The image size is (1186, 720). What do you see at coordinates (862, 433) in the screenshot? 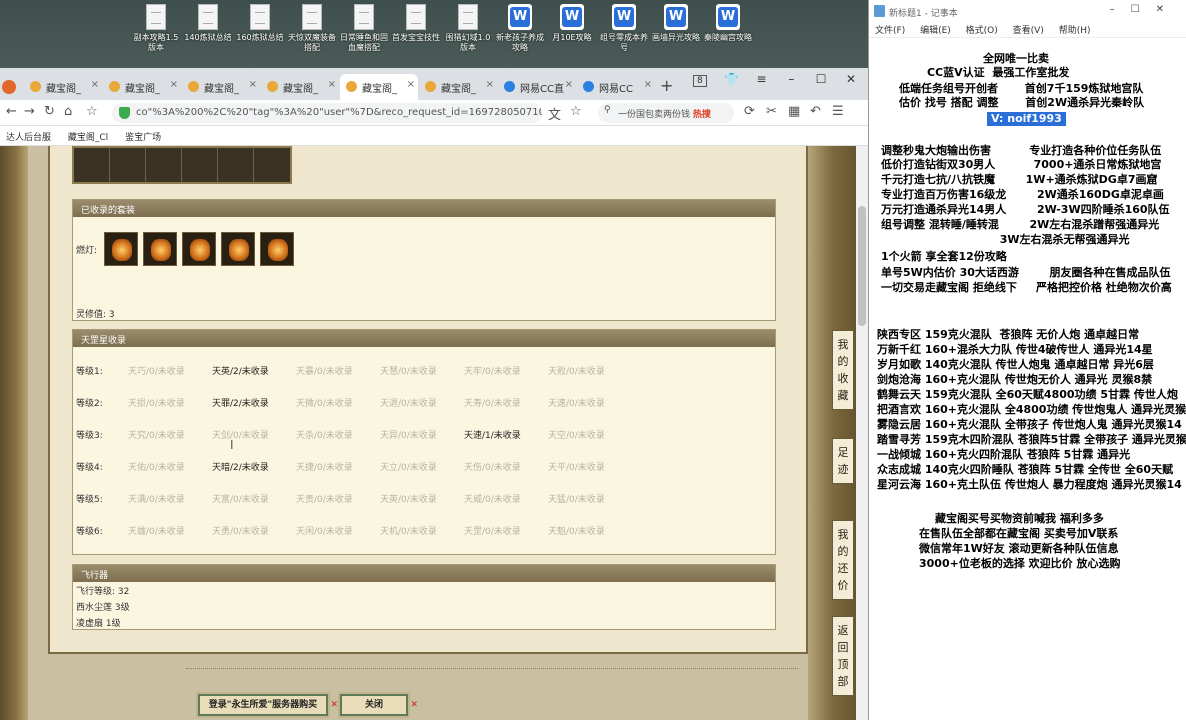
I see `page-scrollbar` at bounding box center [862, 433].